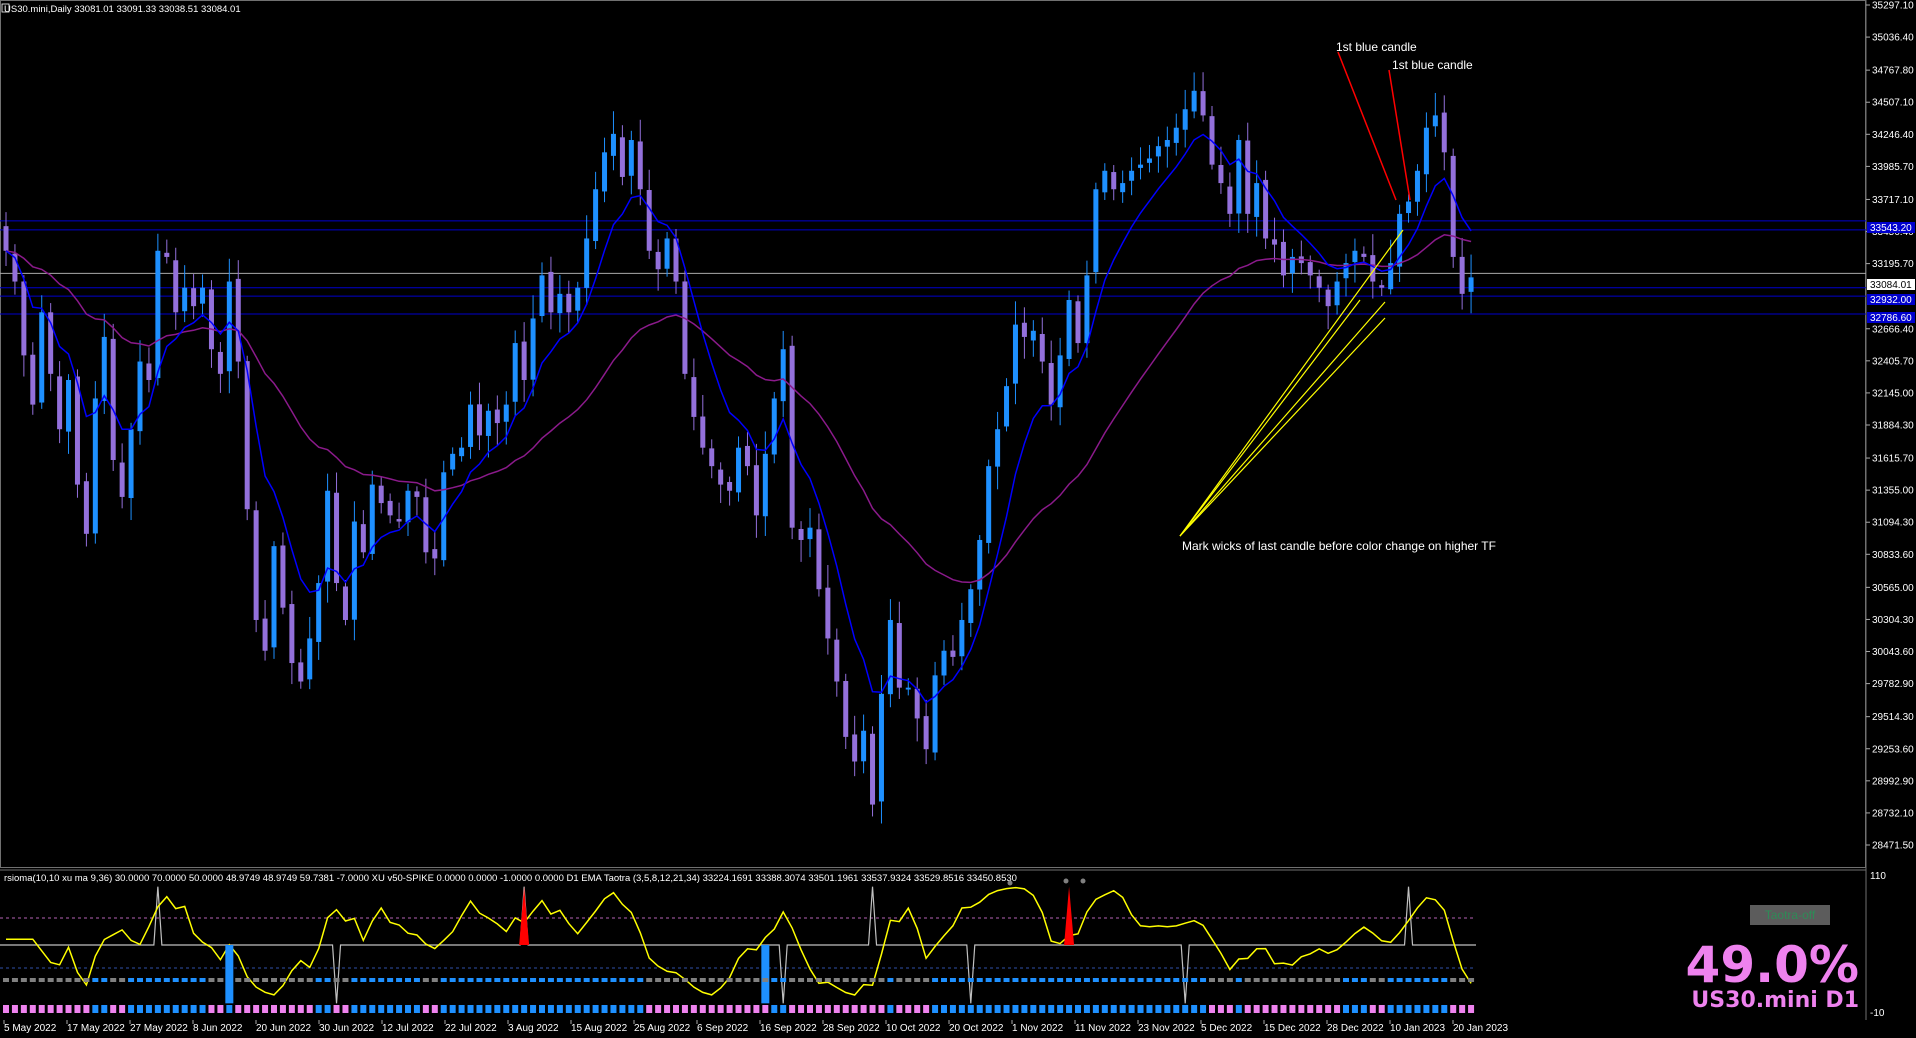 The image size is (1916, 1038). I want to click on price-tick-label: 32145.00, so click(1893, 393).